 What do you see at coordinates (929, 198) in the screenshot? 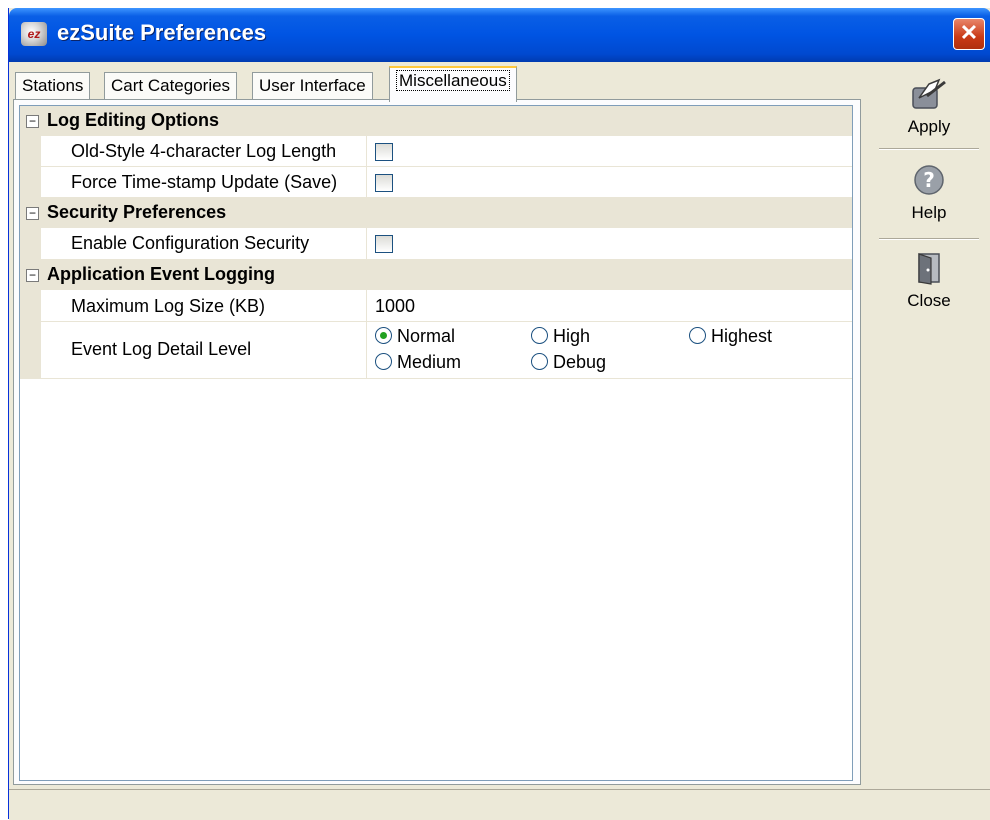
I see `help-button: ? Help` at bounding box center [929, 198].